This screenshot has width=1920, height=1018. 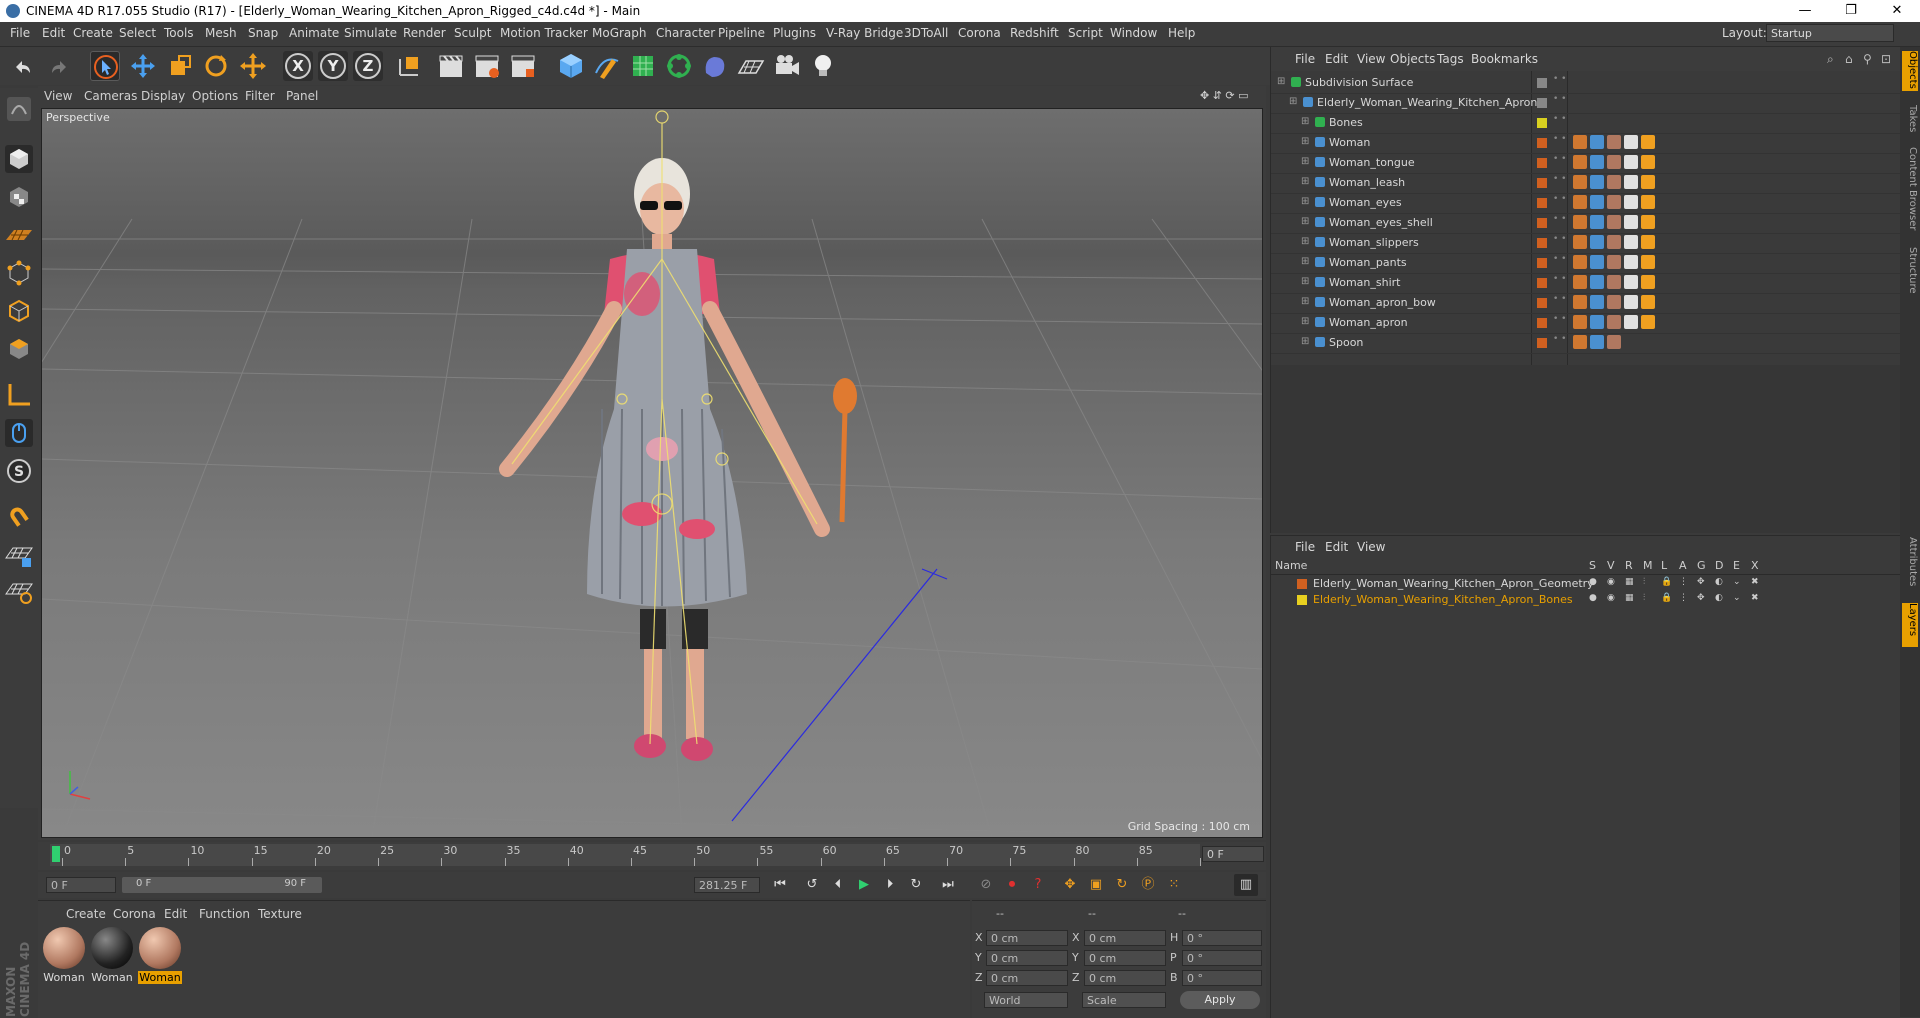 I want to click on menu-tools: Tools, so click(x=179, y=33).